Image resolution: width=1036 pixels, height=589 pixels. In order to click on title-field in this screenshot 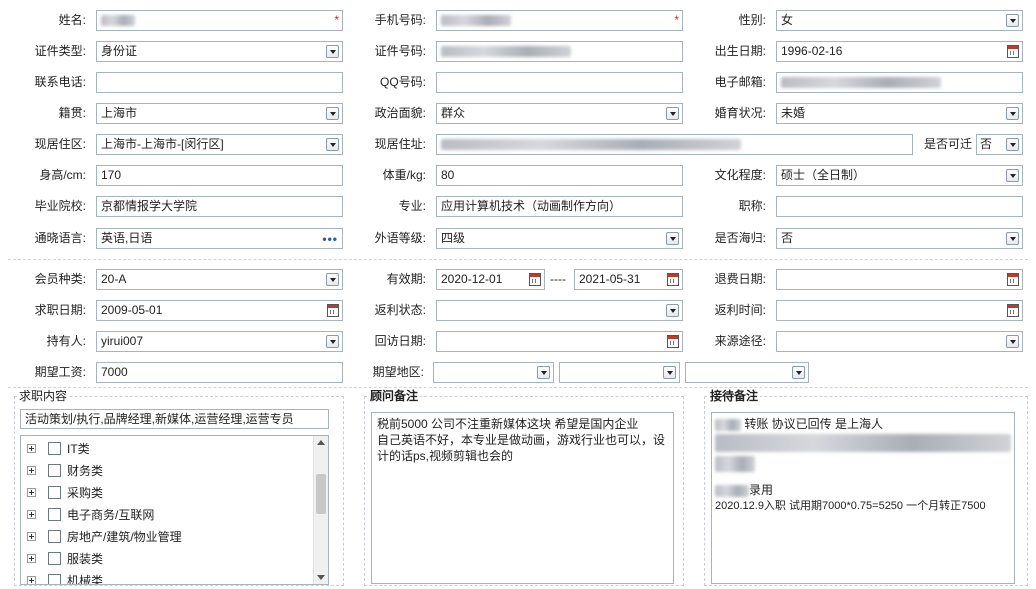, I will do `click(899, 206)`.